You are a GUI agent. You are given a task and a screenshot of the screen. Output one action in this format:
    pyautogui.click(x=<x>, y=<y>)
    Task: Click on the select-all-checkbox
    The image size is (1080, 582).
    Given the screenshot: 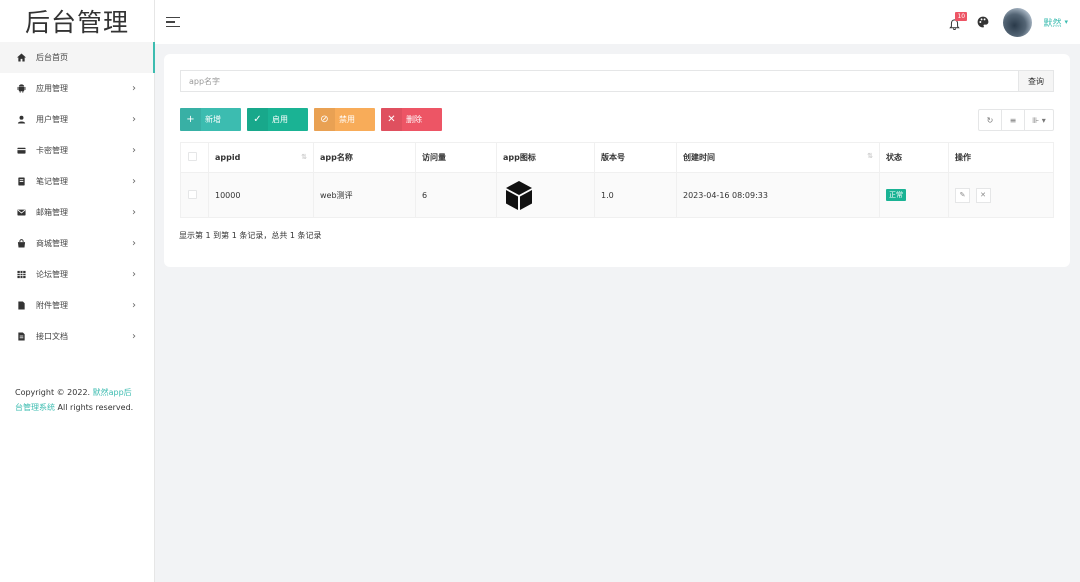 What is the action you would take?
    pyautogui.click(x=192, y=156)
    